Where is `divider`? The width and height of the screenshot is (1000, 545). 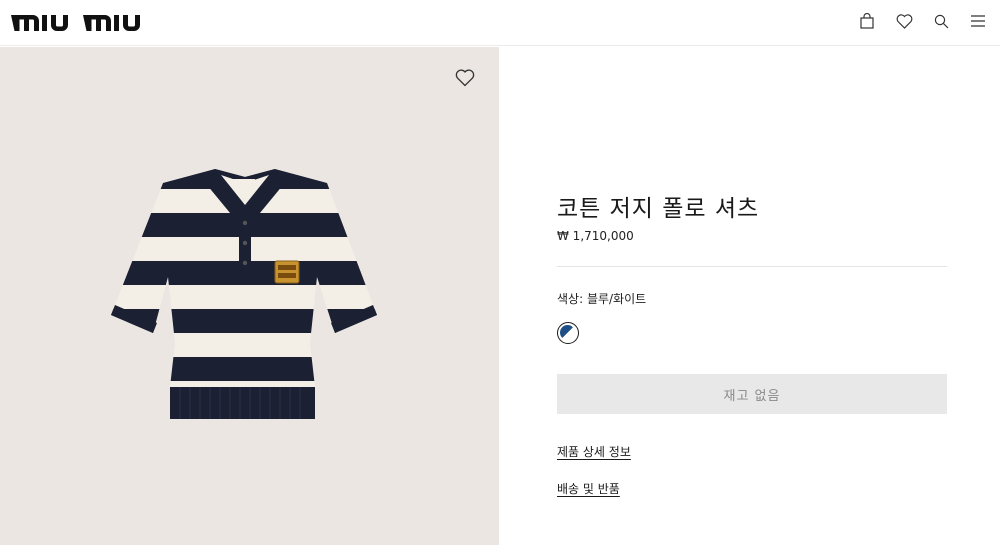 divider is located at coordinates (752, 266).